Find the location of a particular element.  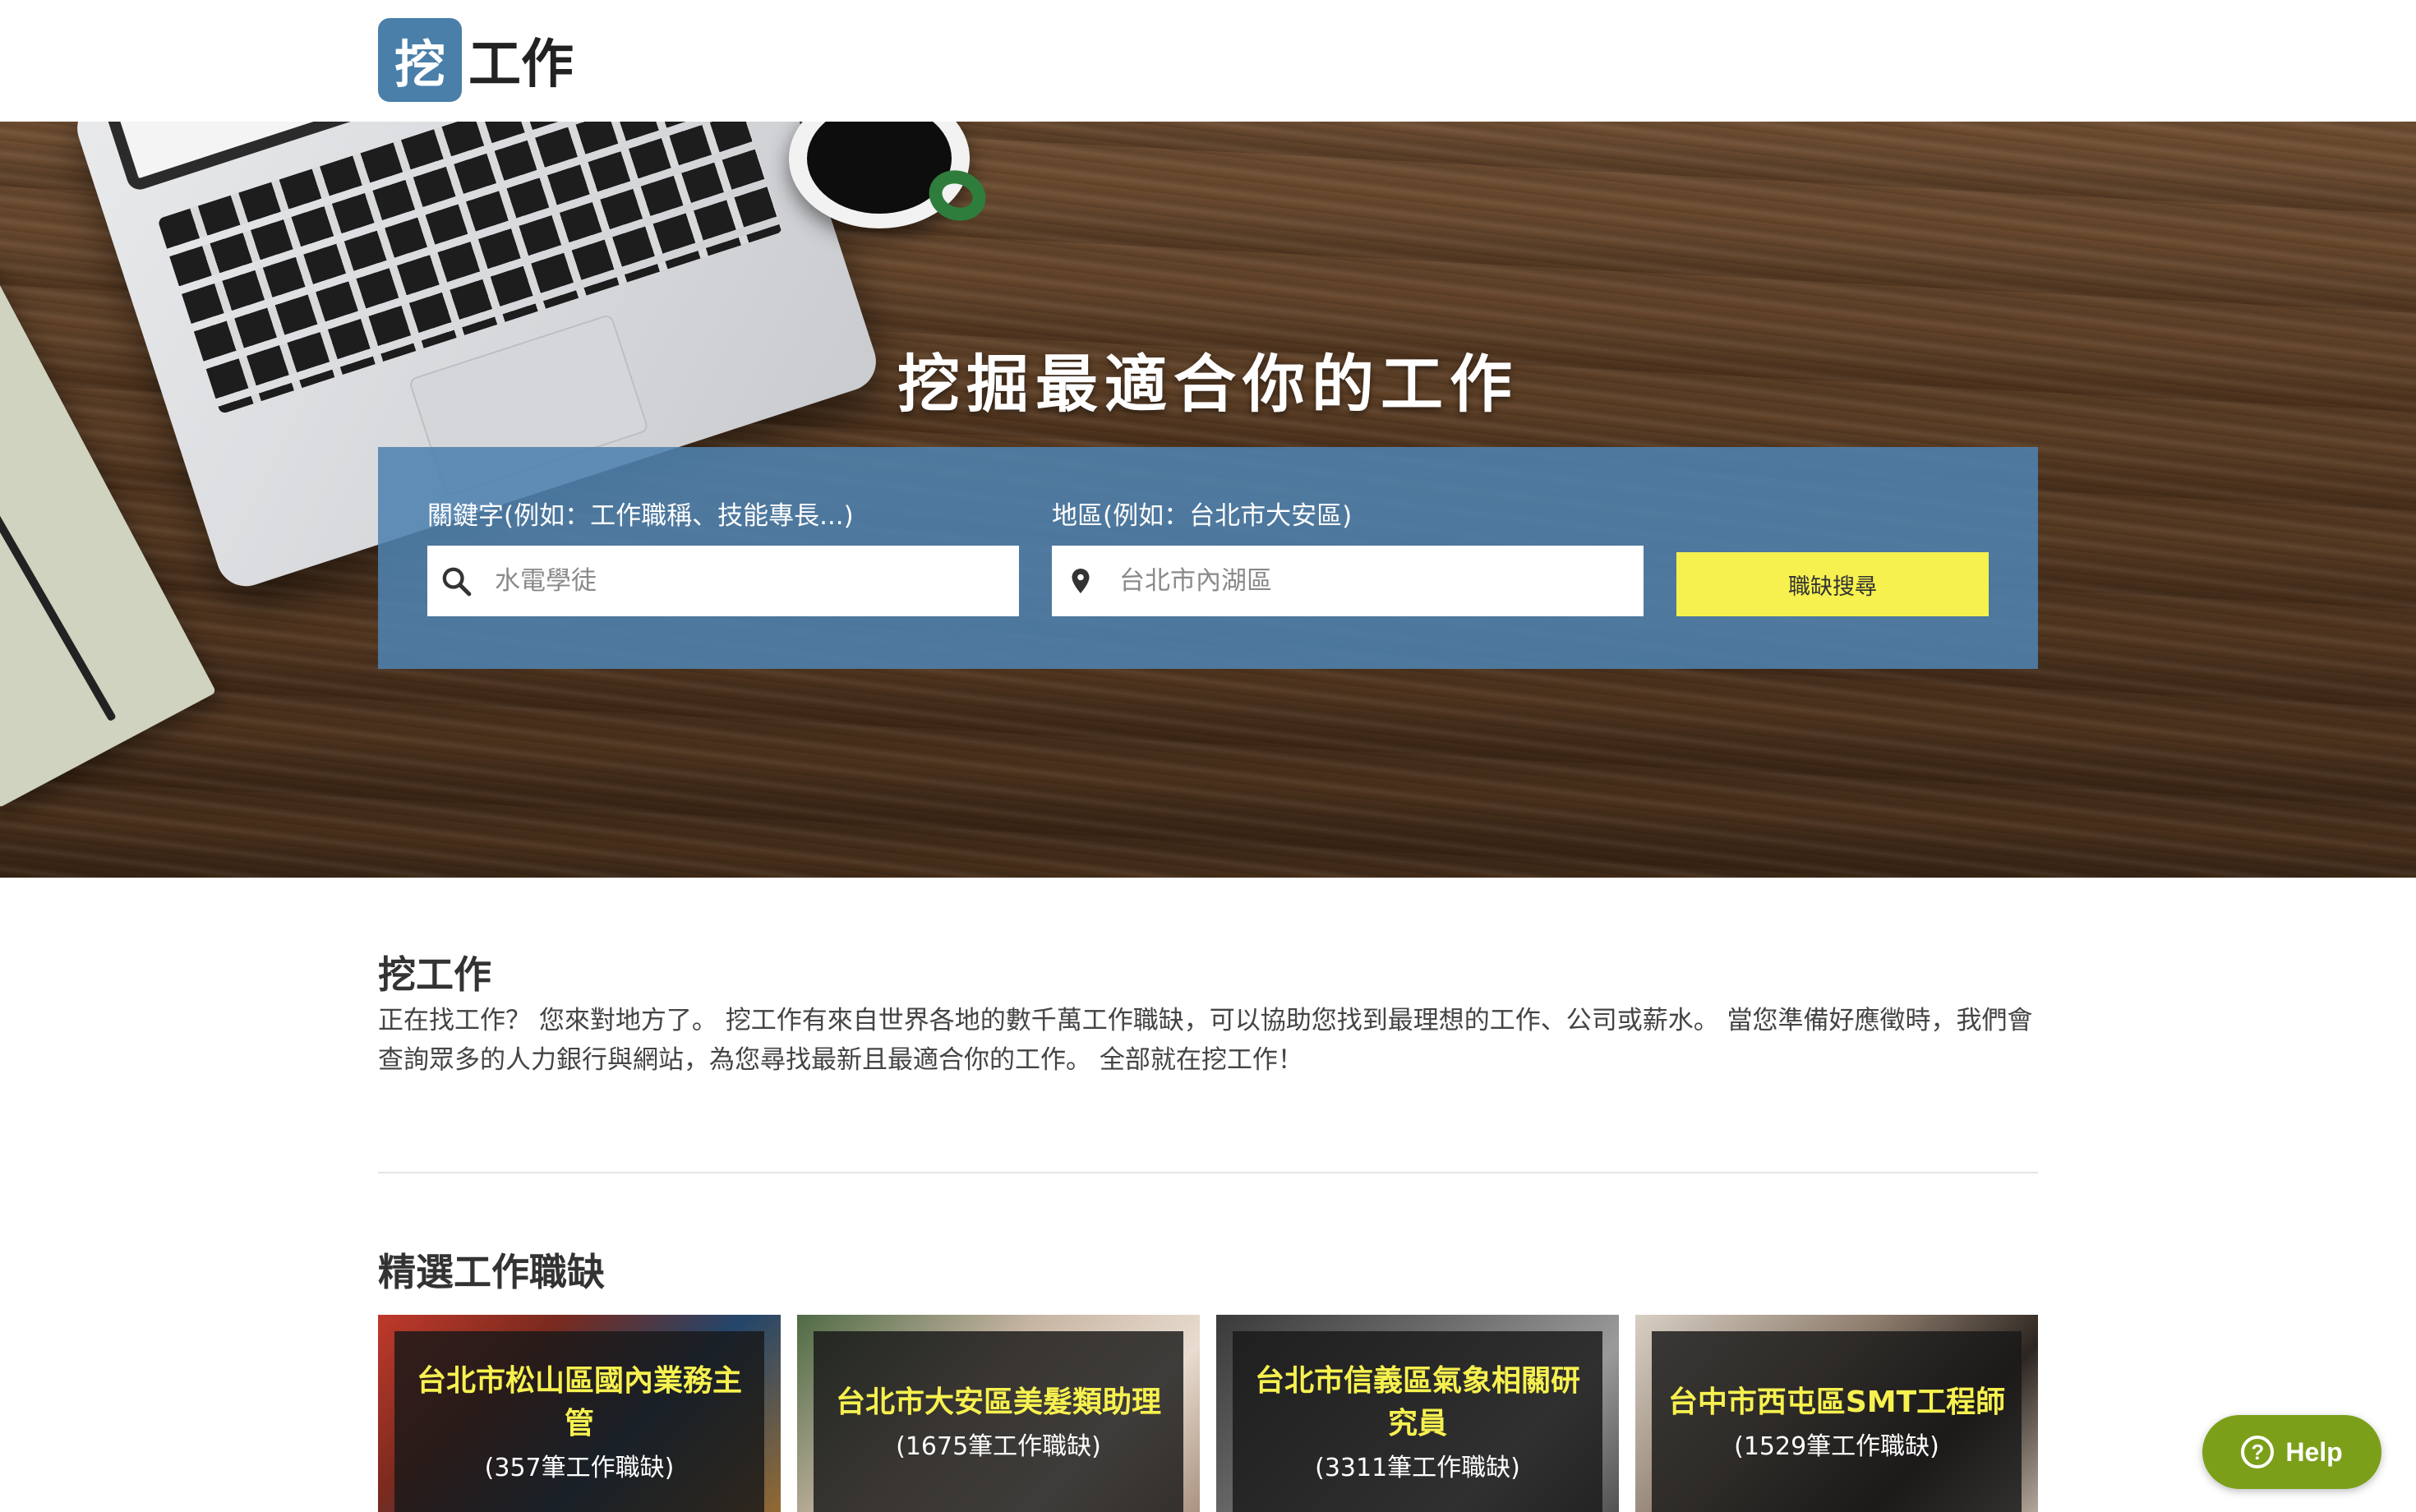

location-field is located at coordinates (1348, 581).